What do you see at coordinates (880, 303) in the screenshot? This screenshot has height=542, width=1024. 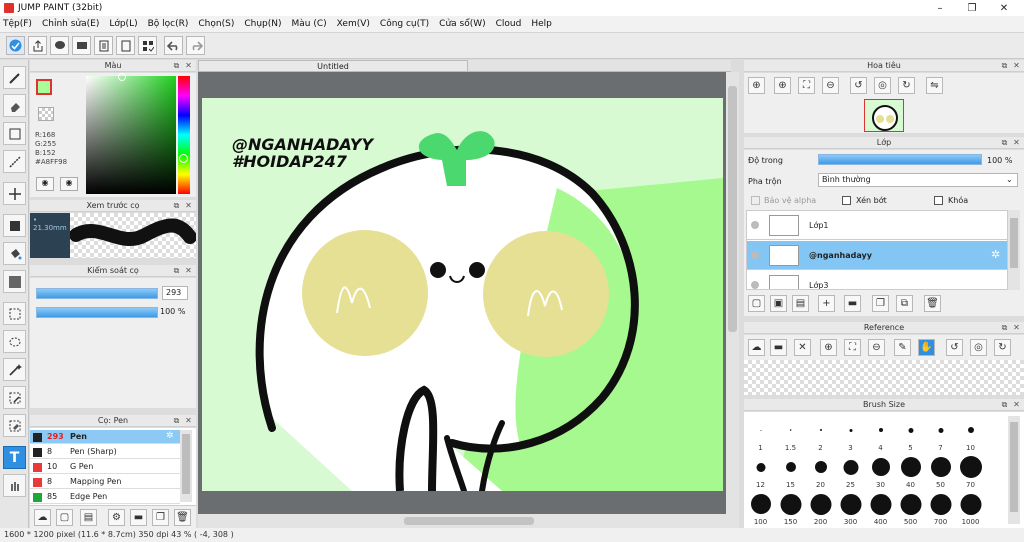 I see `duplicate-layer-icon: ❐` at bounding box center [880, 303].